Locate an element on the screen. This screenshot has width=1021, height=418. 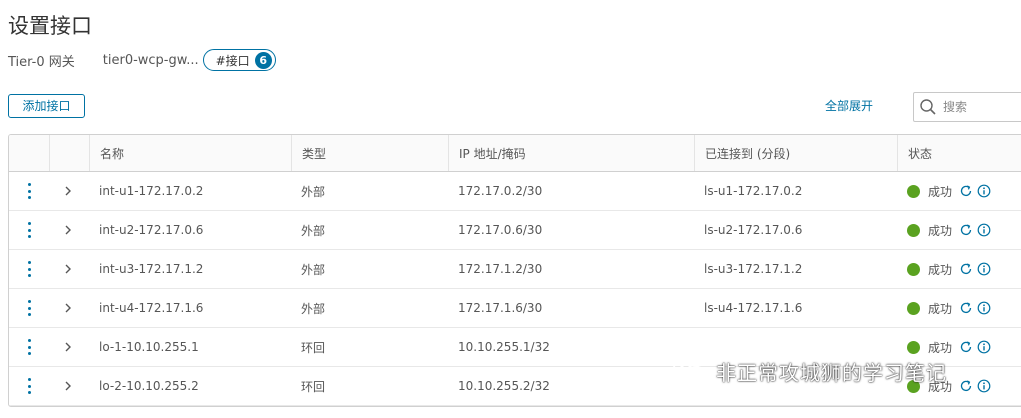
column-header-name: 名称 is located at coordinates (190, 153).